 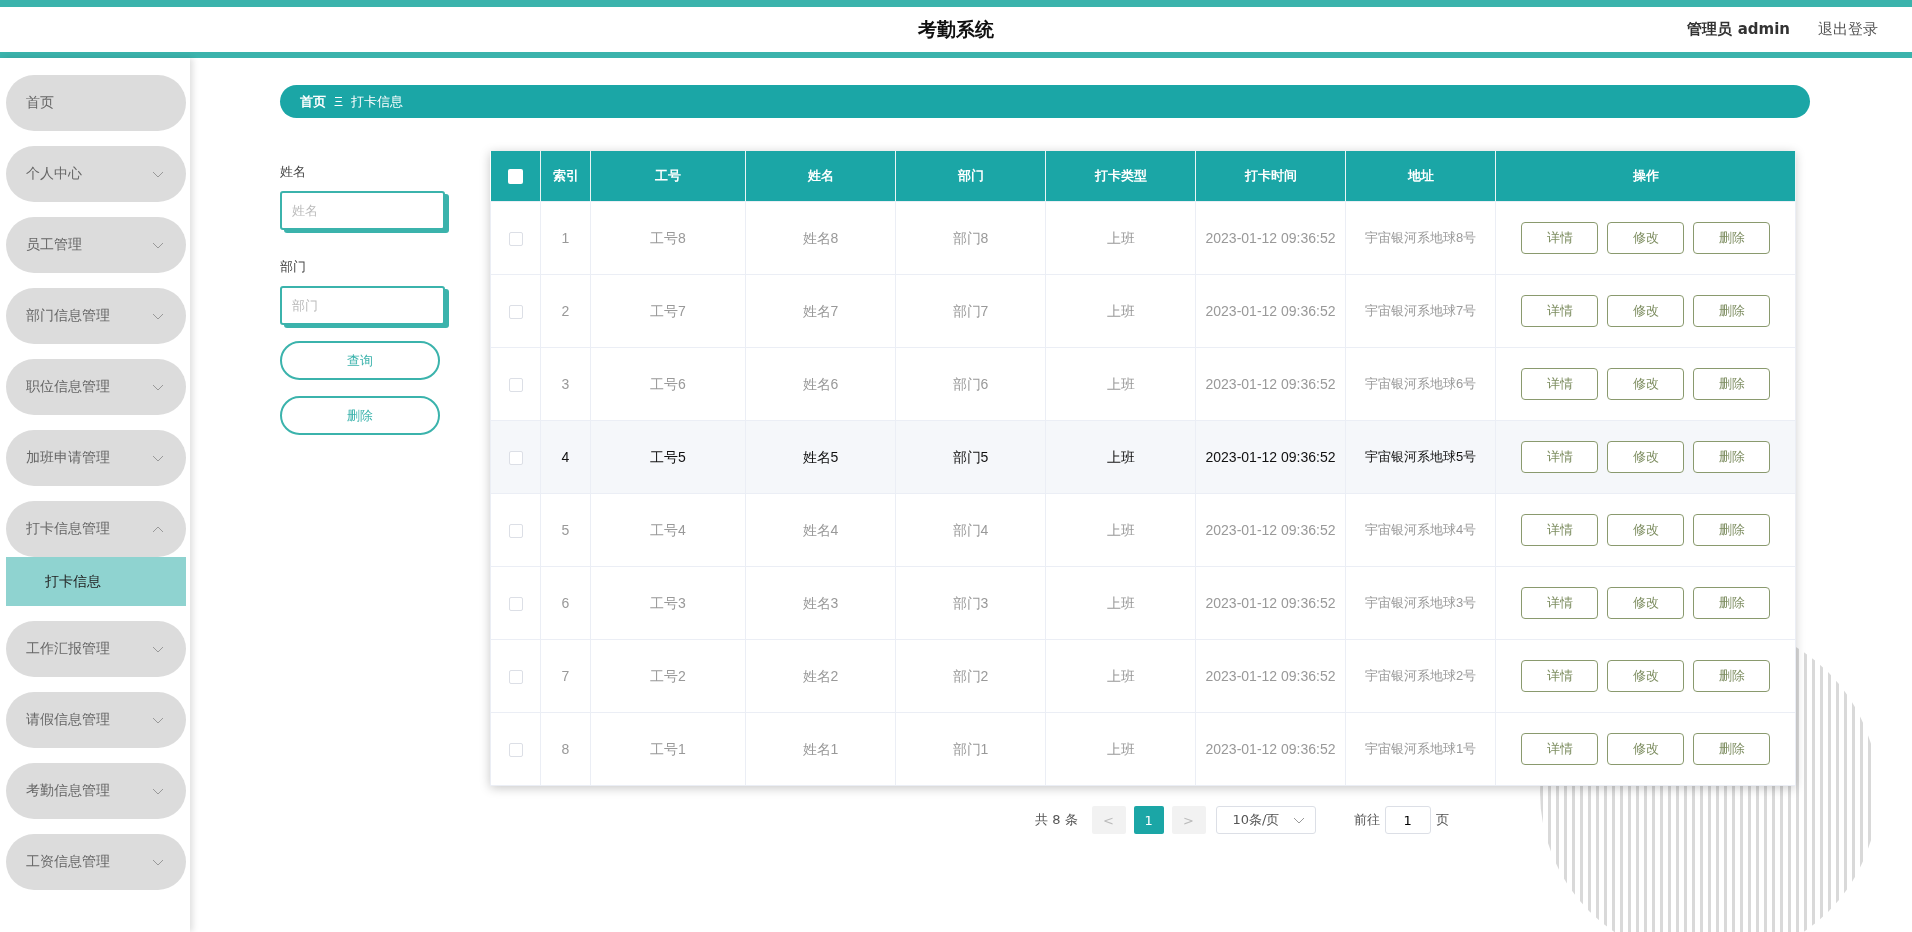 I want to click on table-cell: 姓名3, so click(x=820, y=603).